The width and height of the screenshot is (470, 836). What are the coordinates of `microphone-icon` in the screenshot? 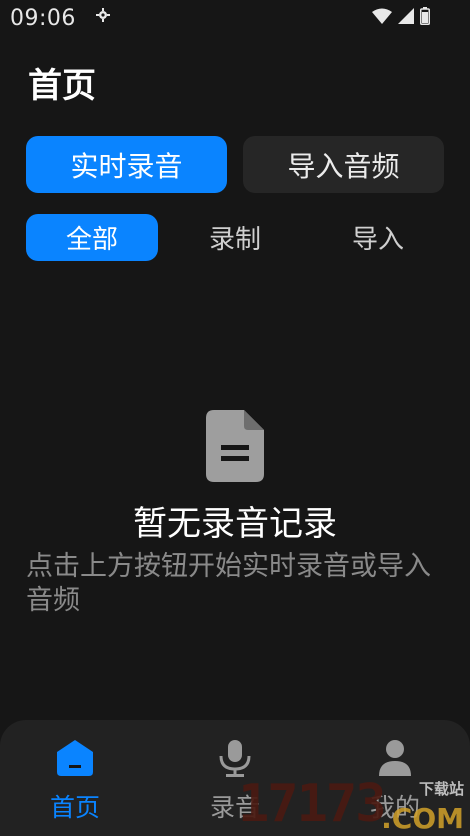 It's located at (235, 758).